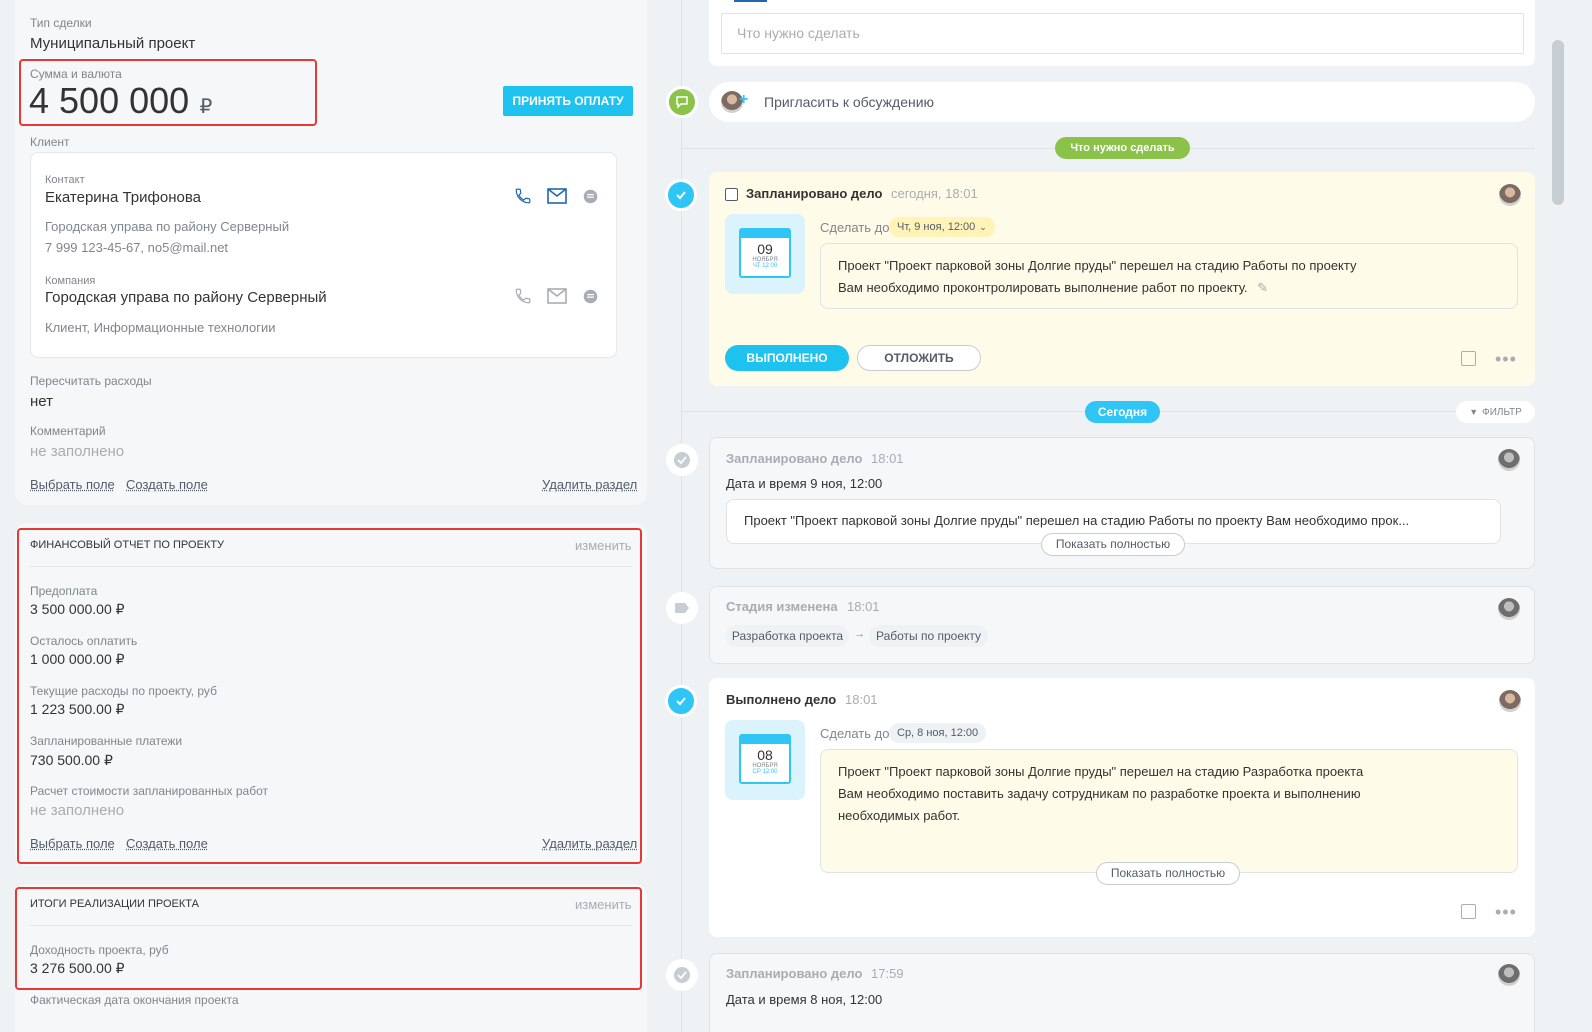 This screenshot has width=1592, height=1032. I want to click on deadline-chip: Чт, 9 ноя, 12:00 ⌄, so click(942, 227).